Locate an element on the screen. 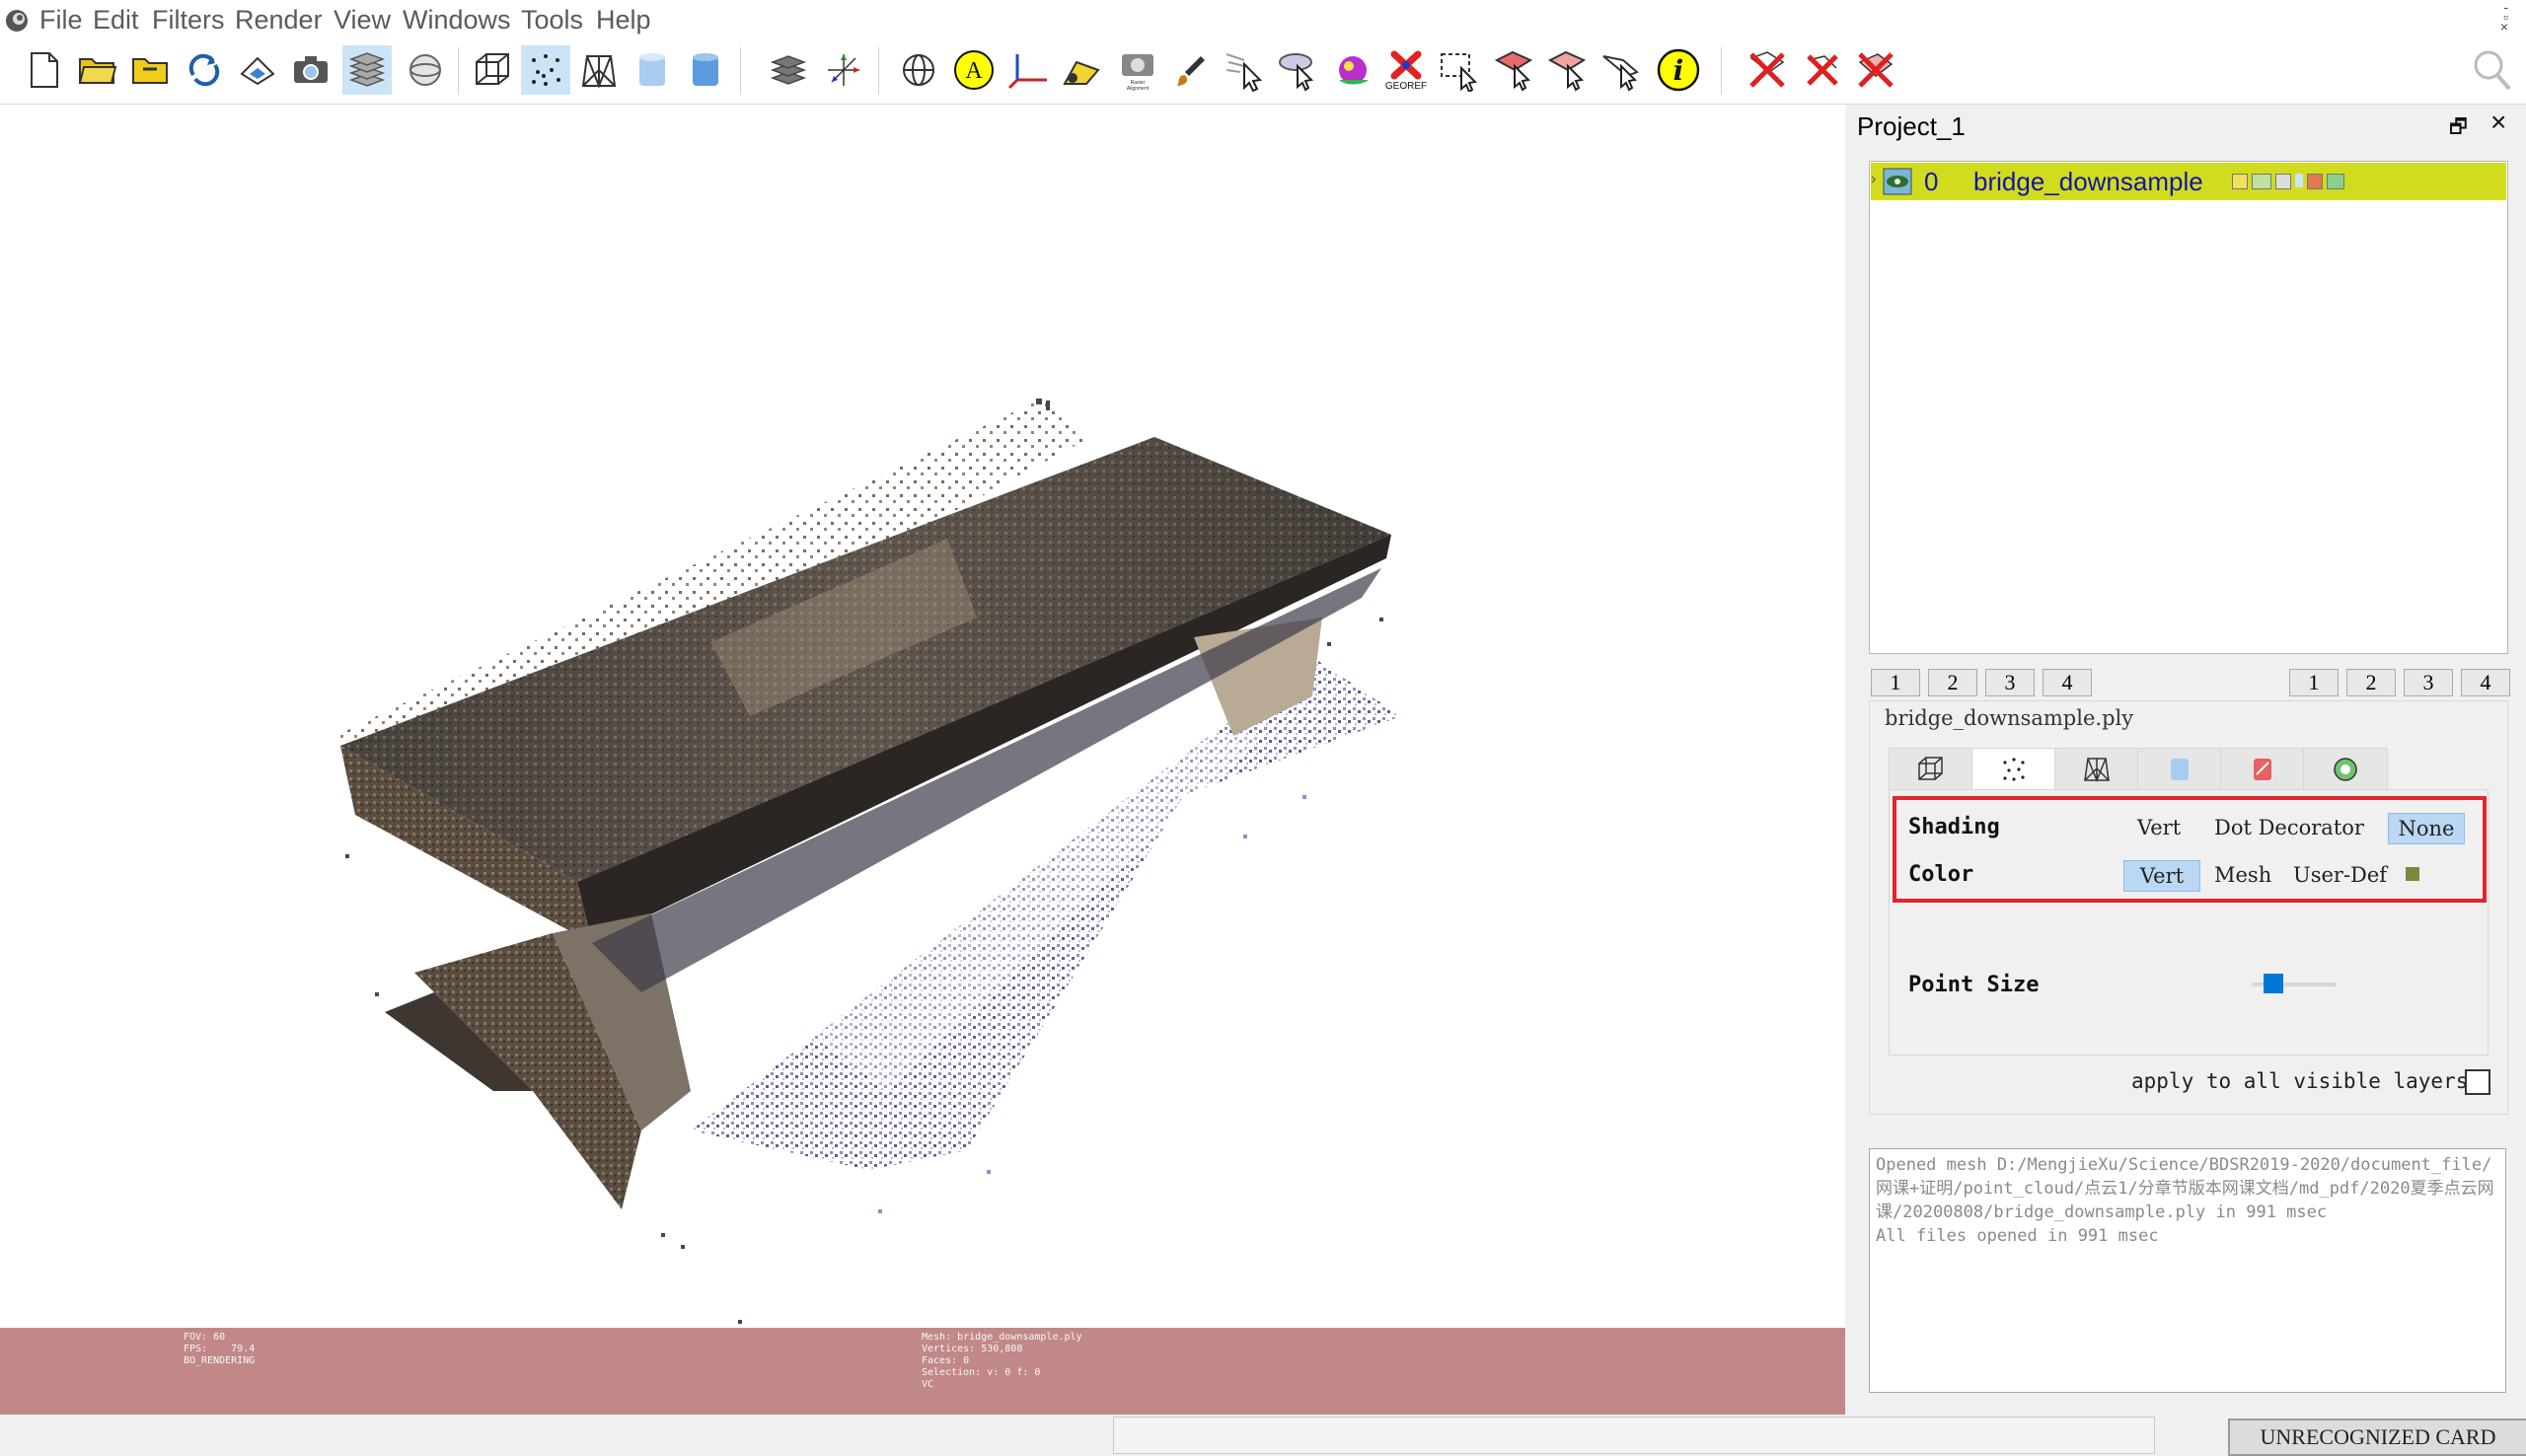 The image size is (2526, 1456). view-button-right-1: 1 is located at coordinates (2314, 682).